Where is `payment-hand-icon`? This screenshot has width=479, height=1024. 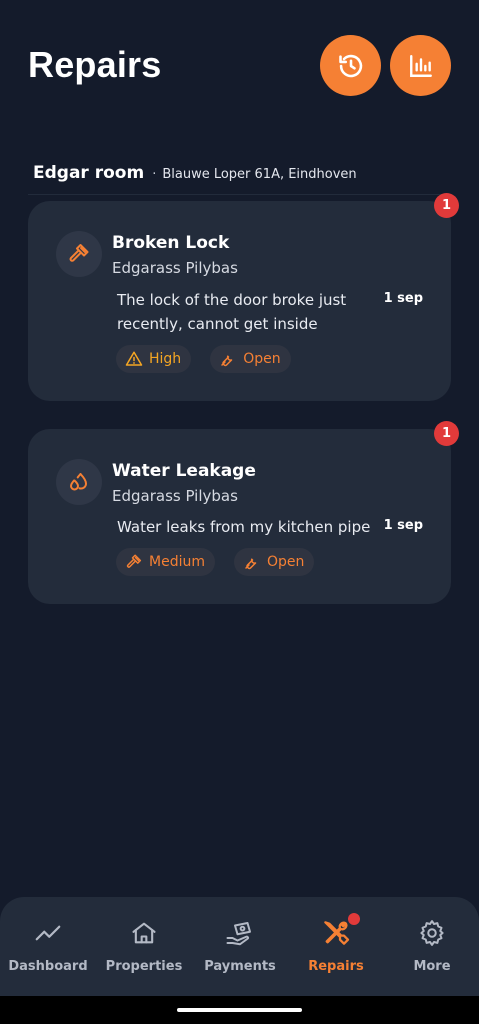
payment-hand-icon is located at coordinates (238, 934).